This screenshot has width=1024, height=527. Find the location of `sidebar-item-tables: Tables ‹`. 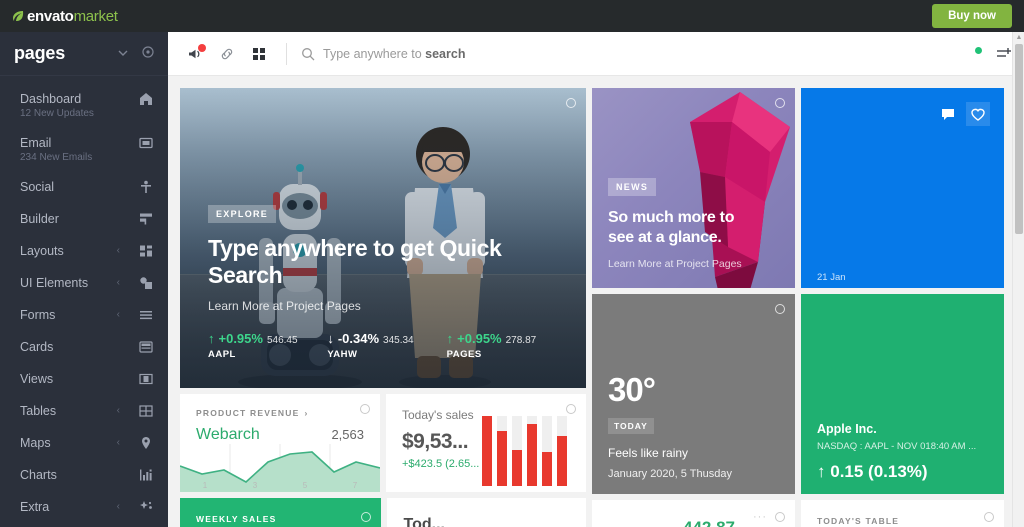

sidebar-item-tables: Tables ‹ is located at coordinates (84, 412).